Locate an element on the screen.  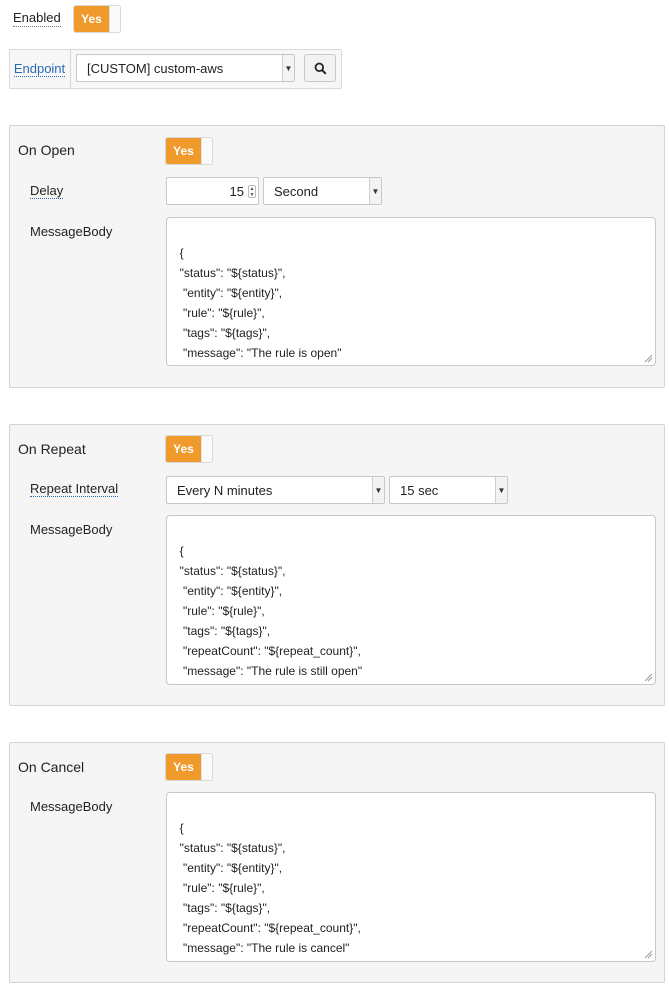
repeat-interval-select: 15 sec ▼ is located at coordinates (448, 490).